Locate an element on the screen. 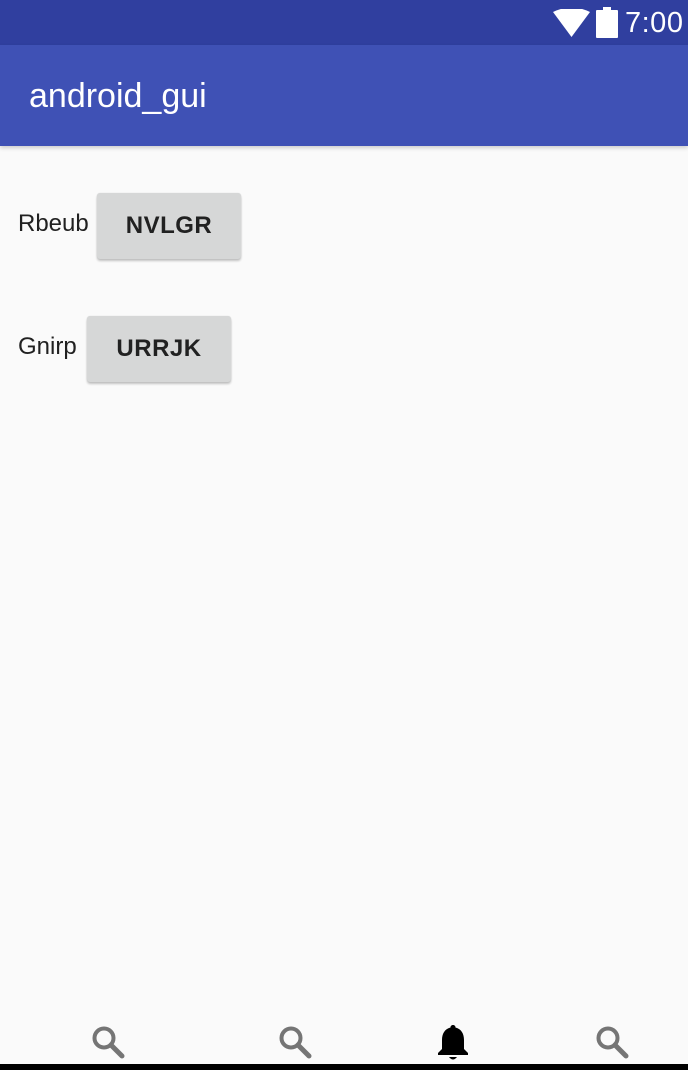  urrjk-button: URRJK is located at coordinates (159, 349).